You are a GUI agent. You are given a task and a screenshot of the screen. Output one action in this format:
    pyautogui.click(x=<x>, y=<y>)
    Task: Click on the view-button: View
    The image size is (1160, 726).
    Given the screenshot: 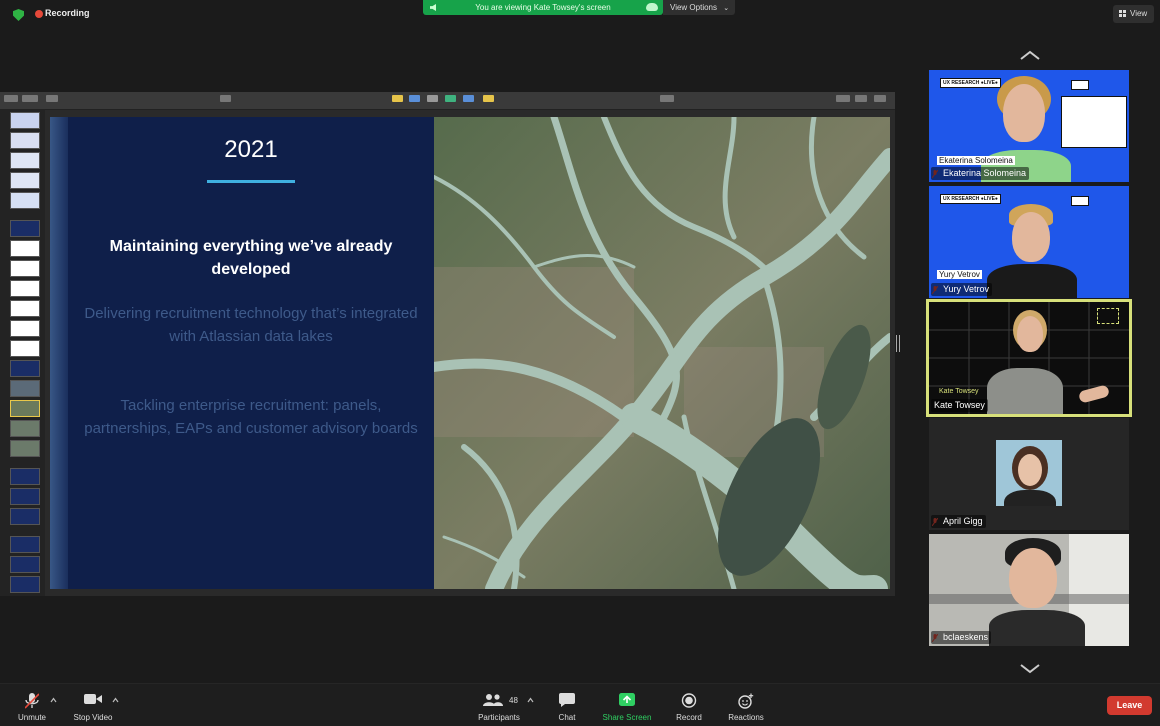 What is the action you would take?
    pyautogui.click(x=1133, y=14)
    